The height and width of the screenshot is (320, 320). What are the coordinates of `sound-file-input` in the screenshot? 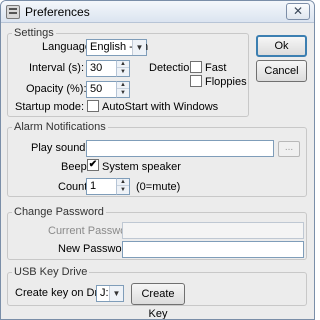 It's located at (180, 148).